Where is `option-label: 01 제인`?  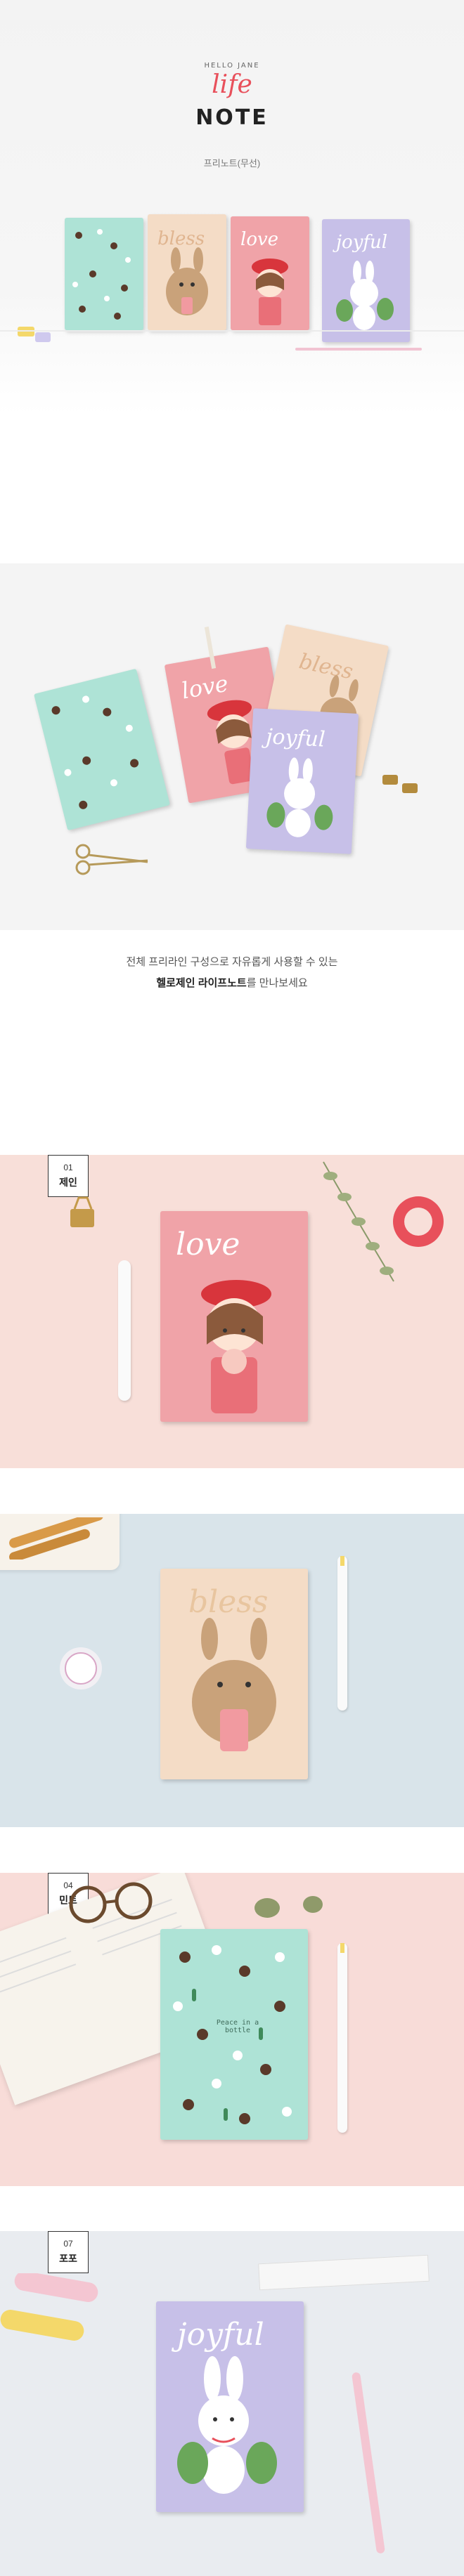
option-label: 01 제인 is located at coordinates (68, 1176).